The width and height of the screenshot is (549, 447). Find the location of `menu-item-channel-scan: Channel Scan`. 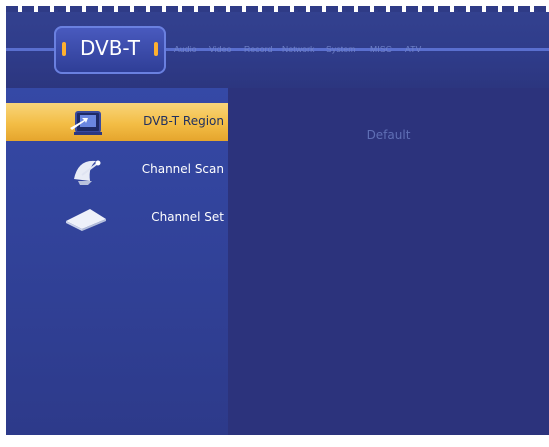

menu-item-channel-scan: Channel Scan is located at coordinates (117, 170).